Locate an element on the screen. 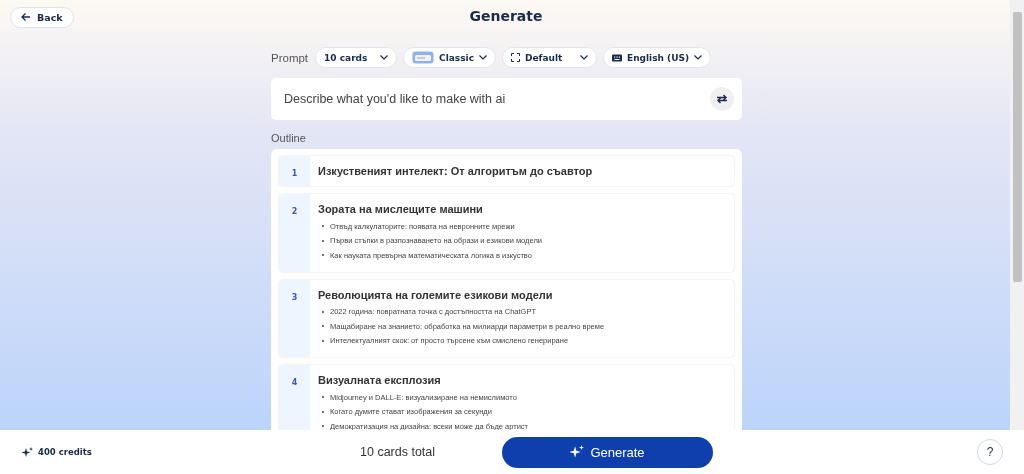 The width and height of the screenshot is (1024, 474). option-dropdown: Classic is located at coordinates (449, 57).